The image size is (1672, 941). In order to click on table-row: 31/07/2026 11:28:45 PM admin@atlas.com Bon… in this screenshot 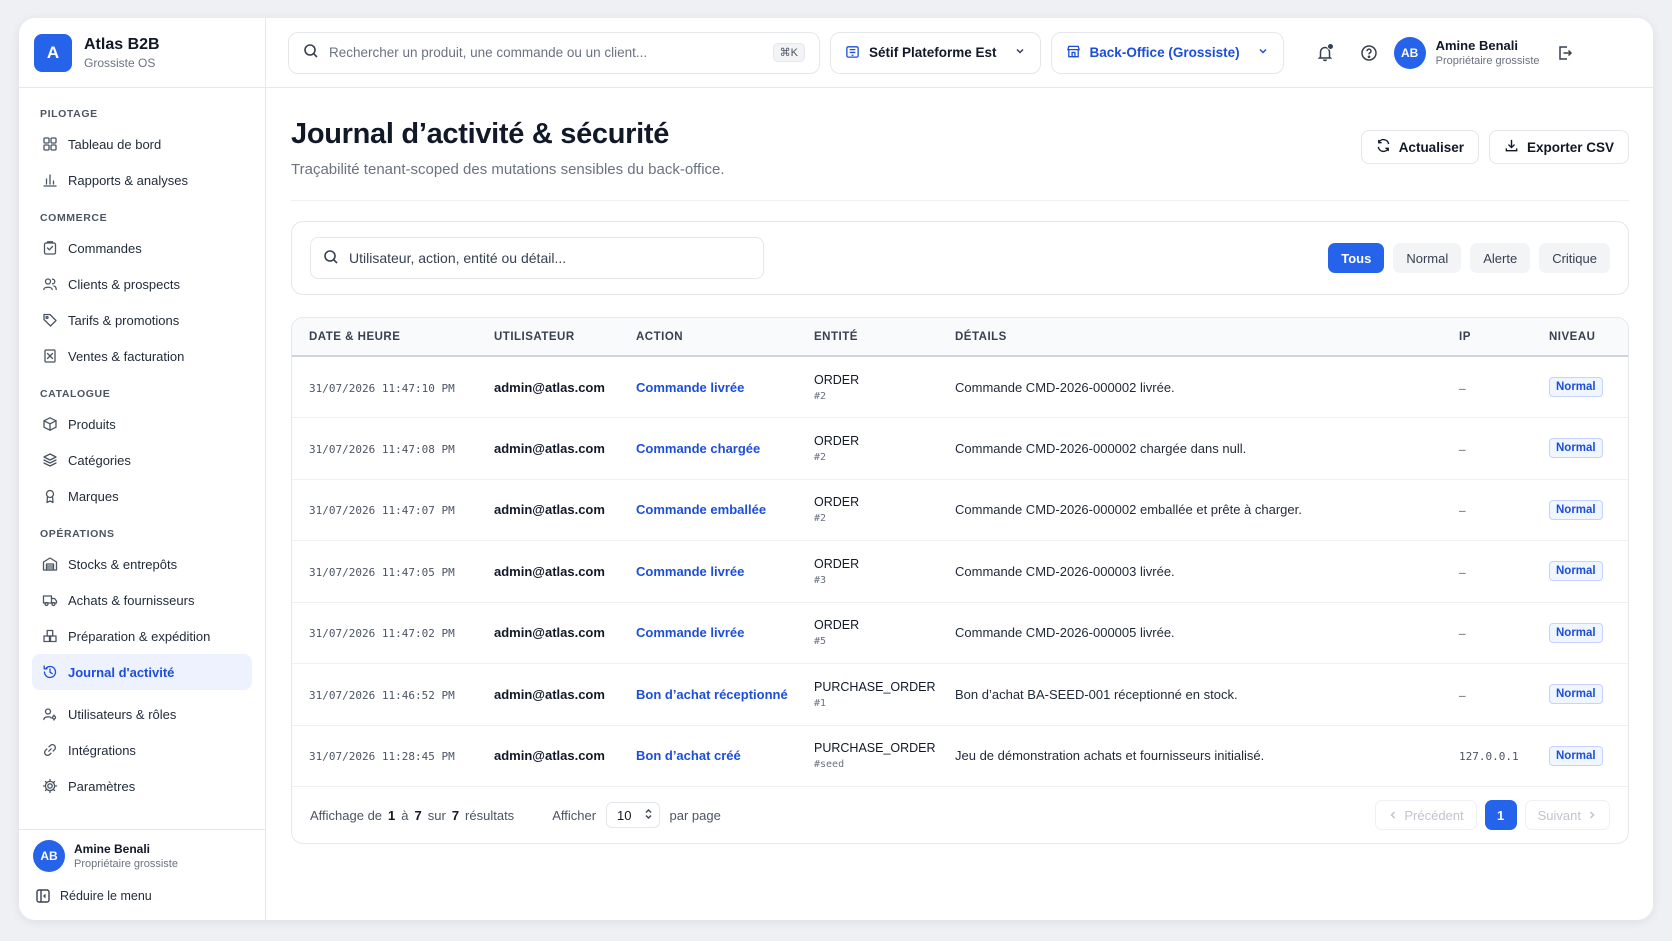, I will do `click(960, 756)`.